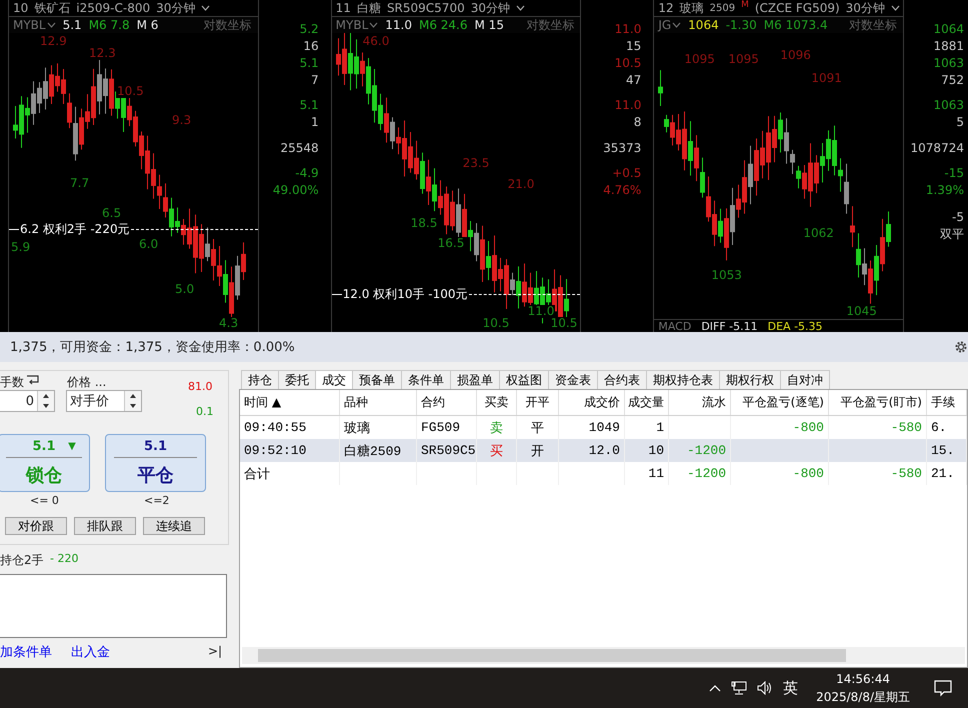 Image resolution: width=968 pixels, height=708 pixels. What do you see at coordinates (72, 25) in the screenshot?
I see `indicator-value: 5.1` at bounding box center [72, 25].